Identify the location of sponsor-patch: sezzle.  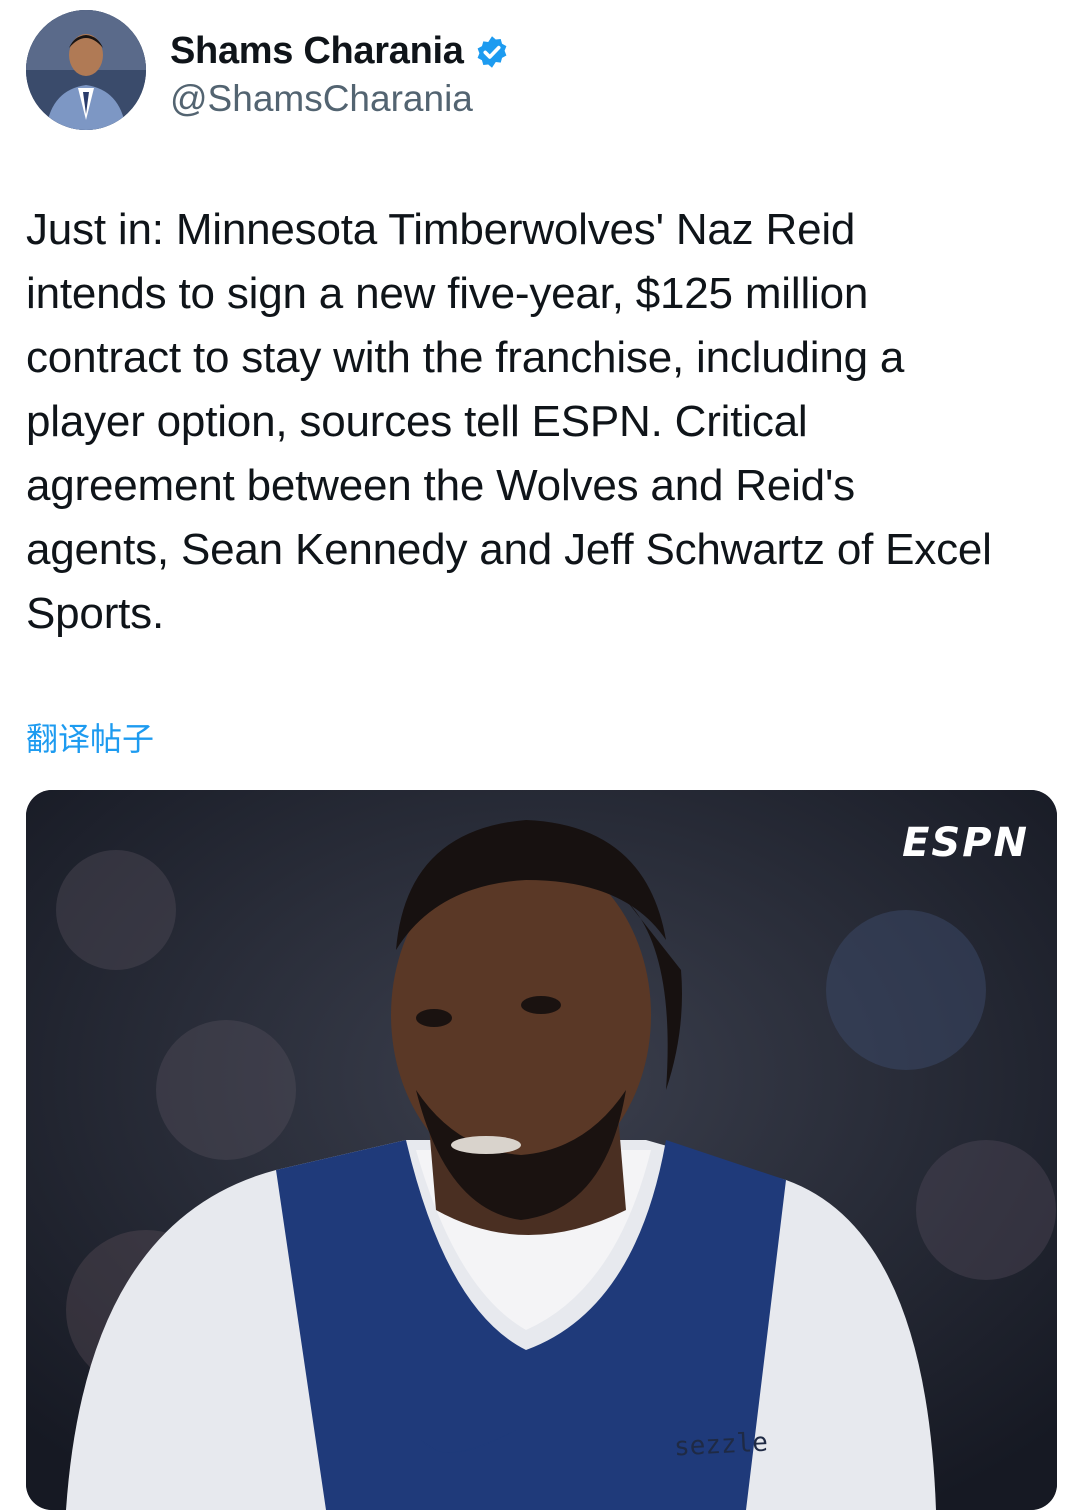
(721, 1445).